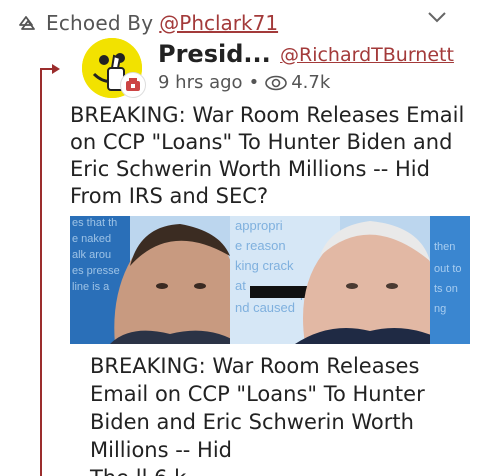 This screenshot has height=476, width=500. I want to click on image-text-mid-1: appropri, so click(259, 225).